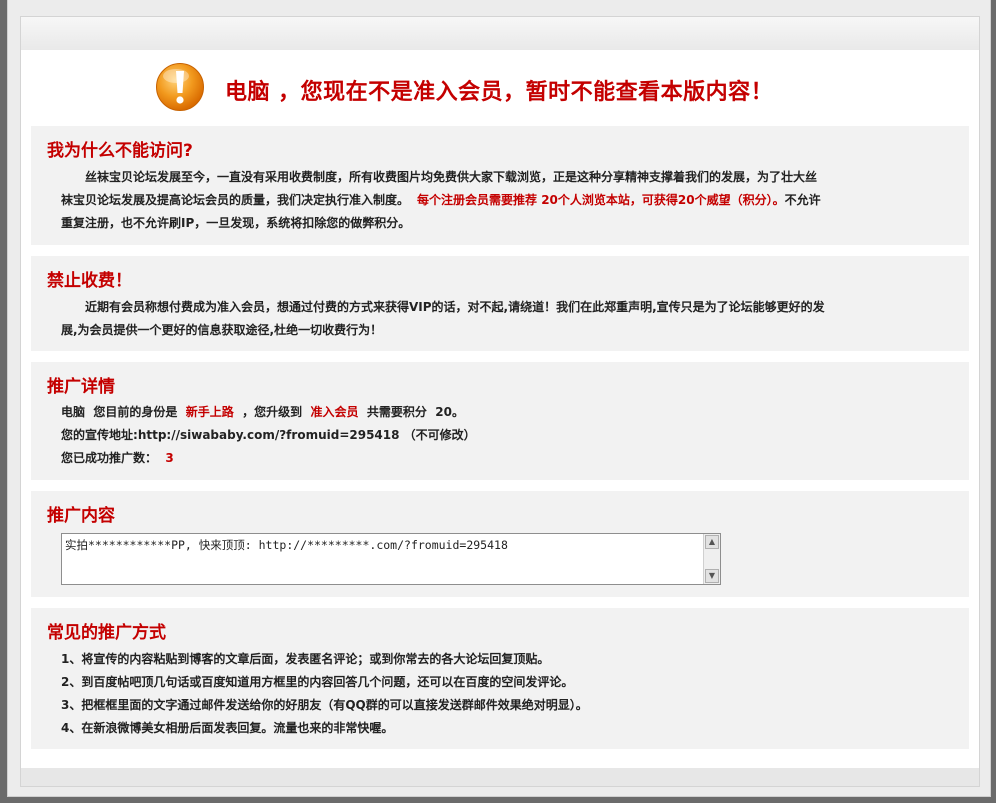 The width and height of the screenshot is (996, 803). What do you see at coordinates (235, 200) in the screenshot?
I see `why-line-2-text: 袜宝贝论坛发展及提高论坛会员的质量，我们决定执行准入制度。` at bounding box center [235, 200].